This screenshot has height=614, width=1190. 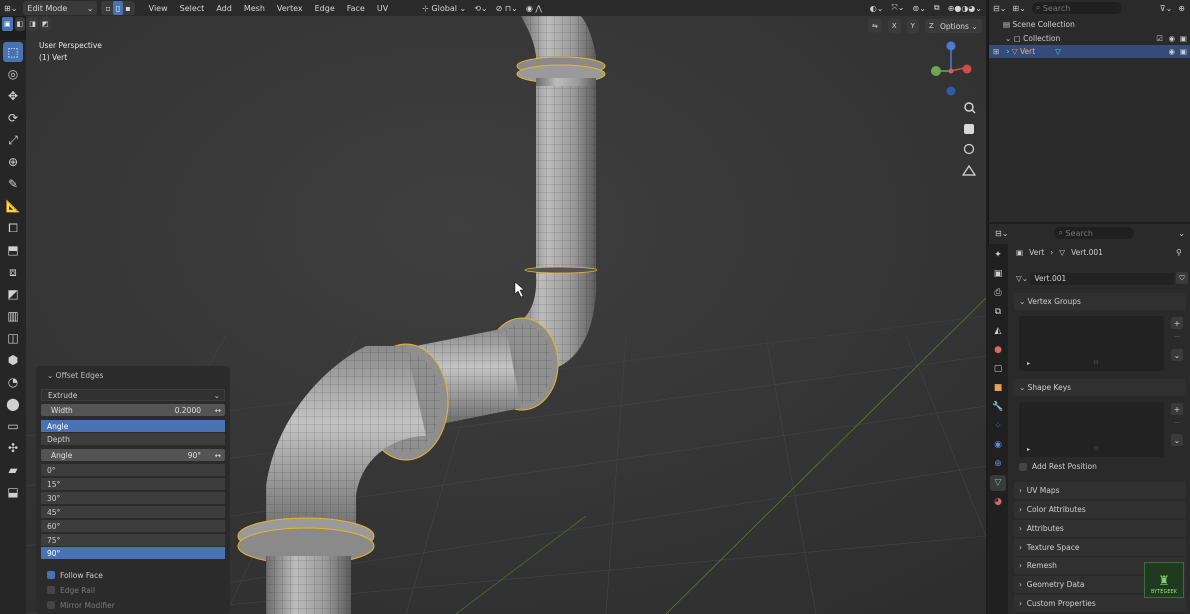 What do you see at coordinates (897, 8) in the screenshot?
I see `gizmo-toggle-icon: ⤧⌄` at bounding box center [897, 8].